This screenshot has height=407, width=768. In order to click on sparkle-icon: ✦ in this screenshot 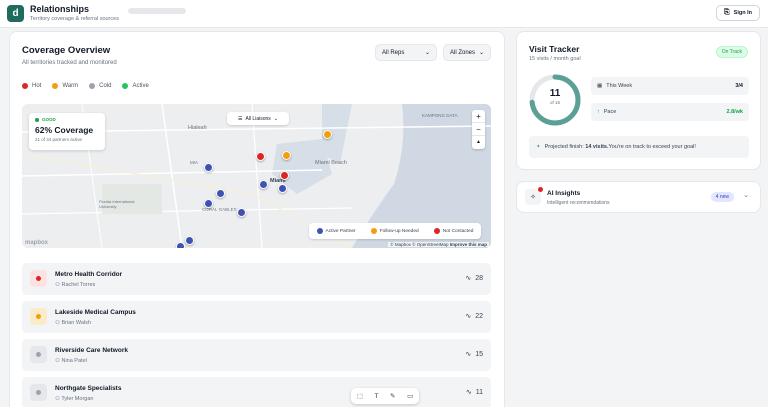, I will do `click(538, 147)`.